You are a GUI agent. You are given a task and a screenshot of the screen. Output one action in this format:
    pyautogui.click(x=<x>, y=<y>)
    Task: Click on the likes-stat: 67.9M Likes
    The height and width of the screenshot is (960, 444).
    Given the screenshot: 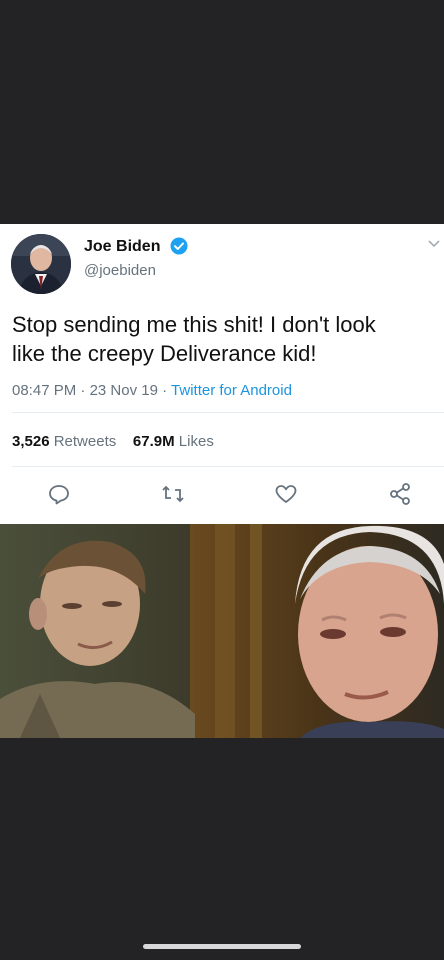 What is the action you would take?
    pyautogui.click(x=173, y=441)
    